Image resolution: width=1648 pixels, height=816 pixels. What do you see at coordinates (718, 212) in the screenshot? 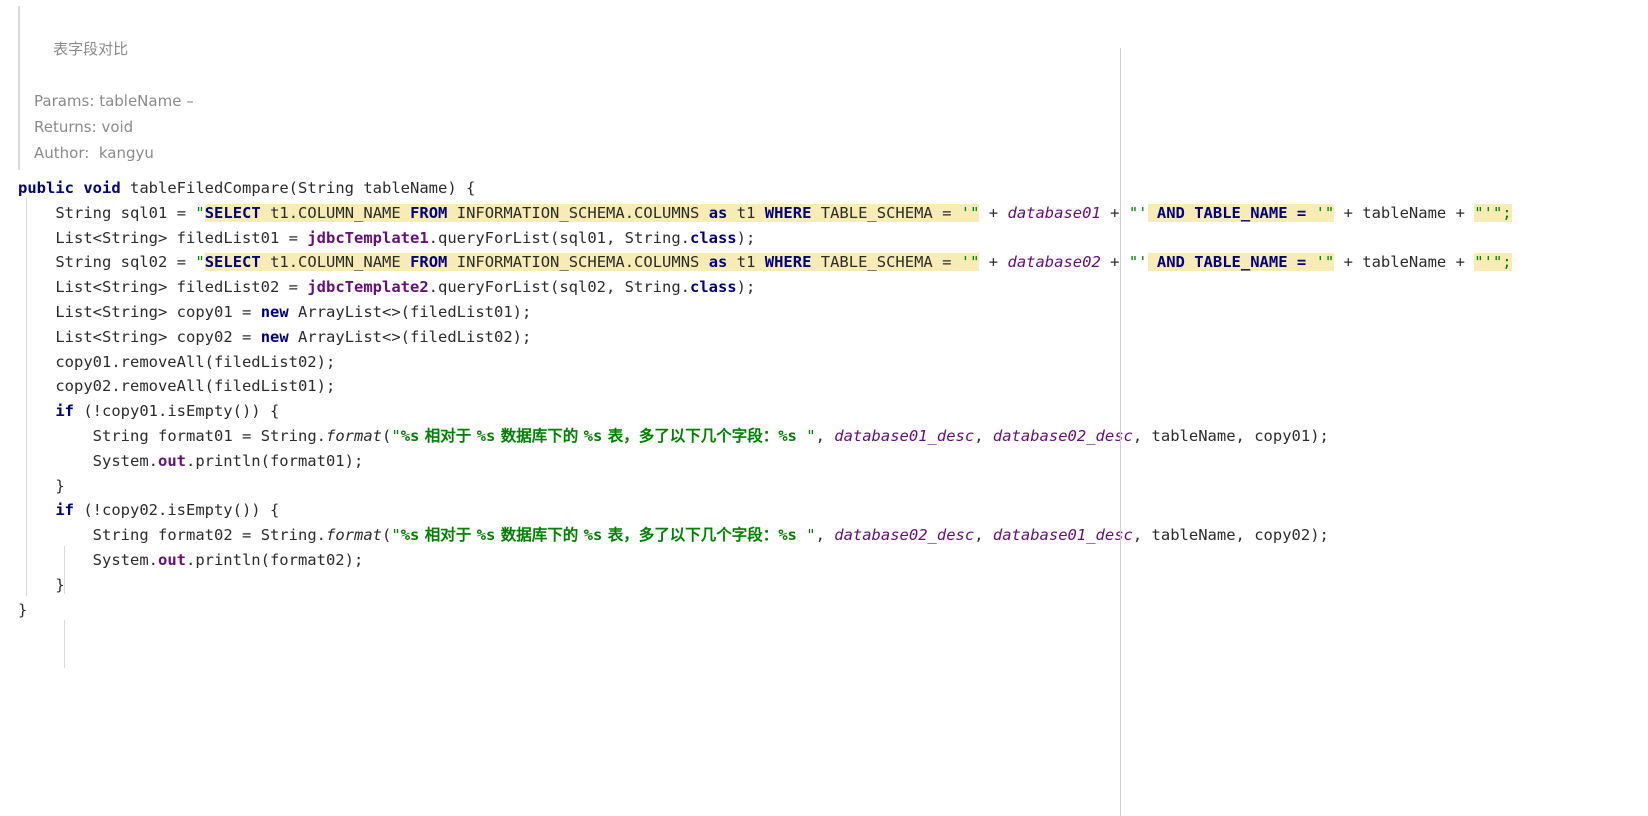
I see `sql-keyword-as: as` at bounding box center [718, 212].